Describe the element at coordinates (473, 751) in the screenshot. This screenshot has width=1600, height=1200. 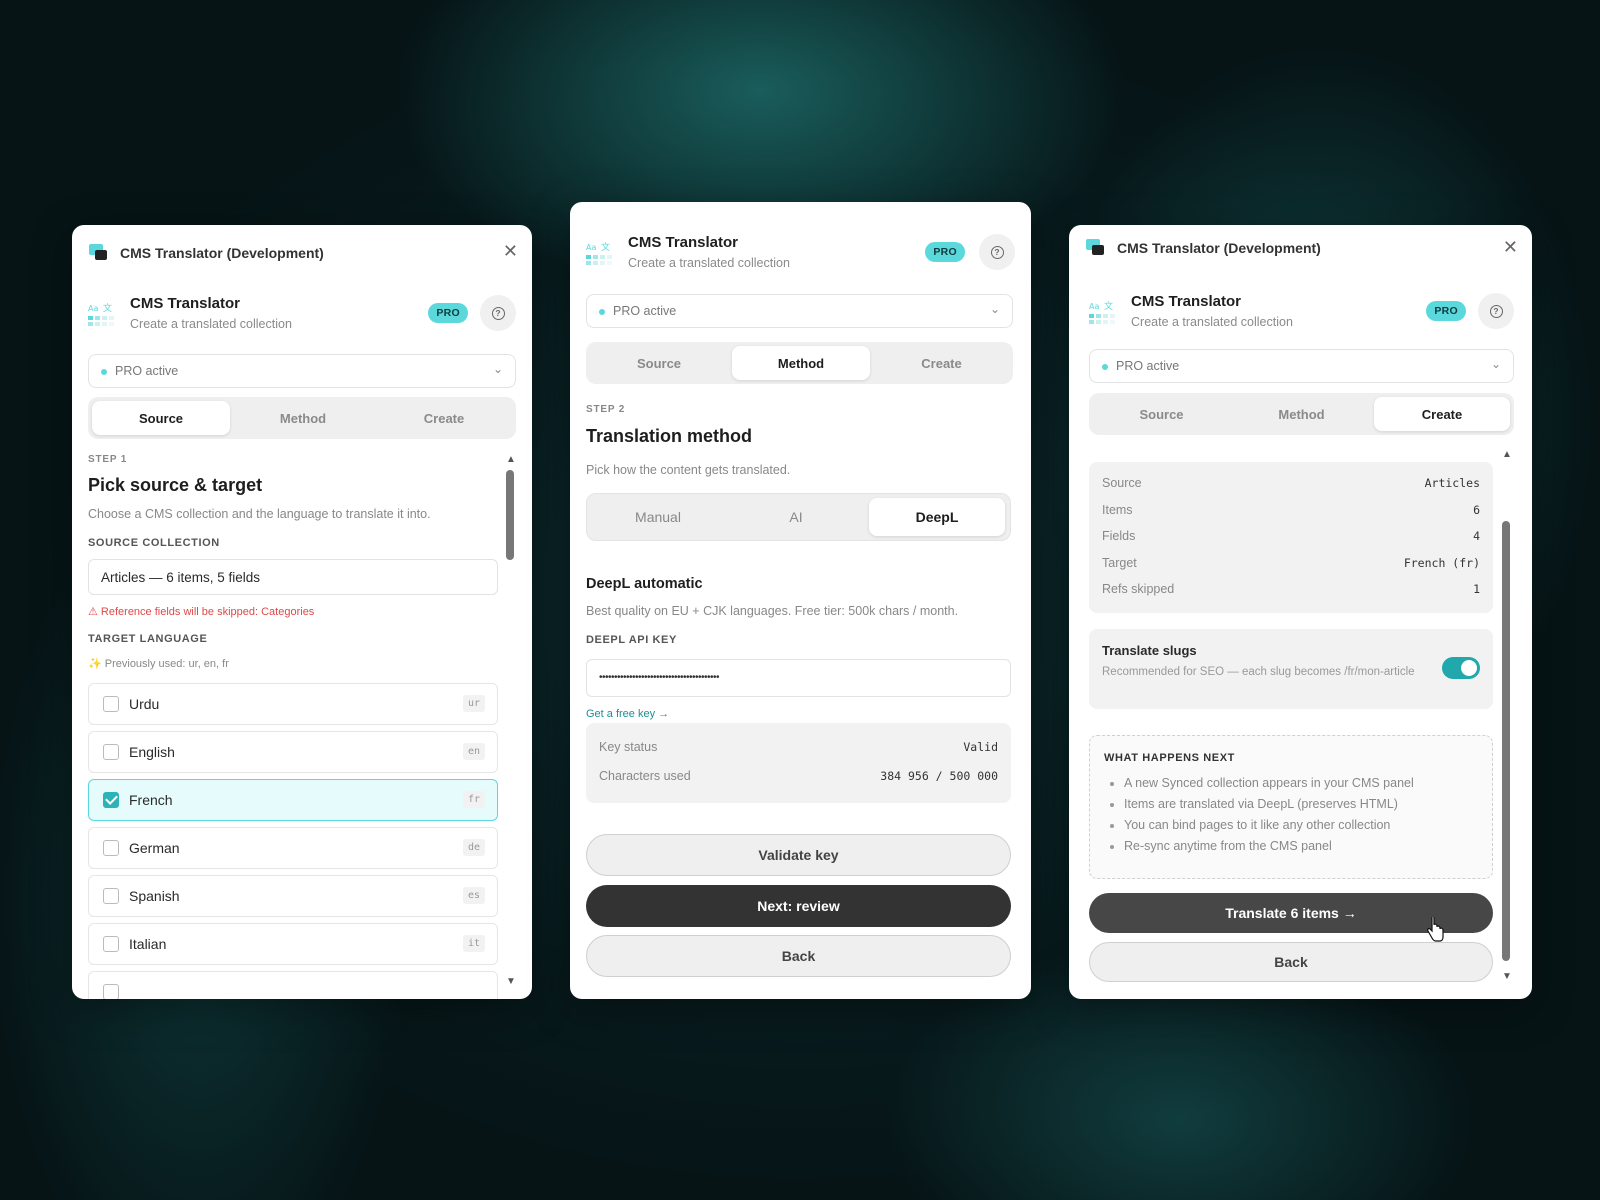
I see `language-code: en` at that location.